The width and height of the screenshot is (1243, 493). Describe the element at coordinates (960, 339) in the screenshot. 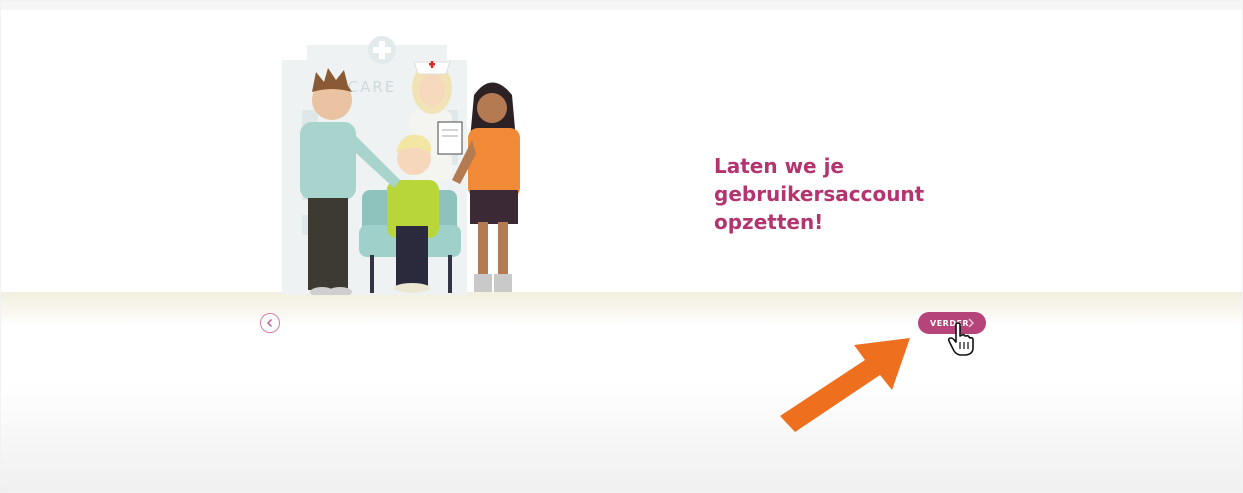

I see `hand-pointer-icon` at that location.